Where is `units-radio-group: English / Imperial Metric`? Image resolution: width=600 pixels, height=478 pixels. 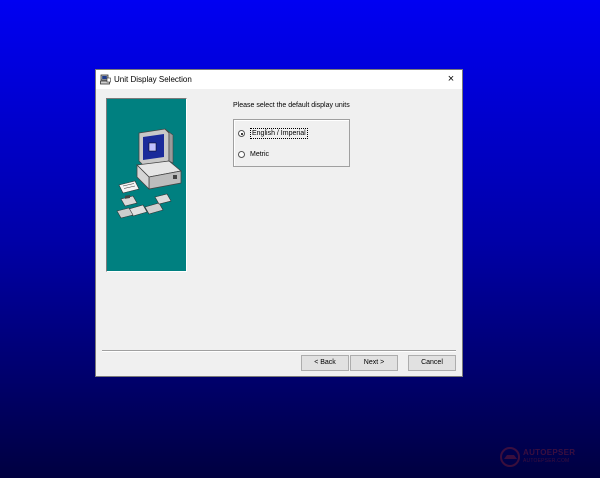
units-radio-group: English / Imperial Metric is located at coordinates (291, 143).